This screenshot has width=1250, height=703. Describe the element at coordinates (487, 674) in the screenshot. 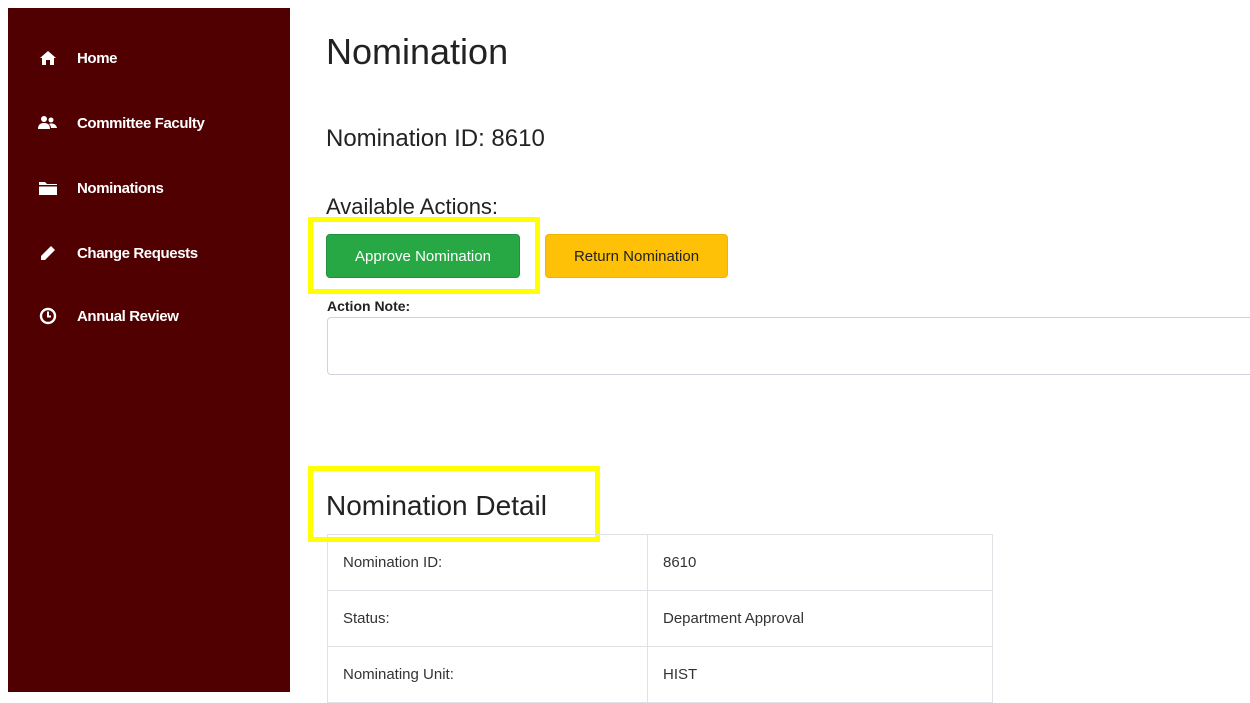

I see `detail-label: Nominating Unit:` at that location.